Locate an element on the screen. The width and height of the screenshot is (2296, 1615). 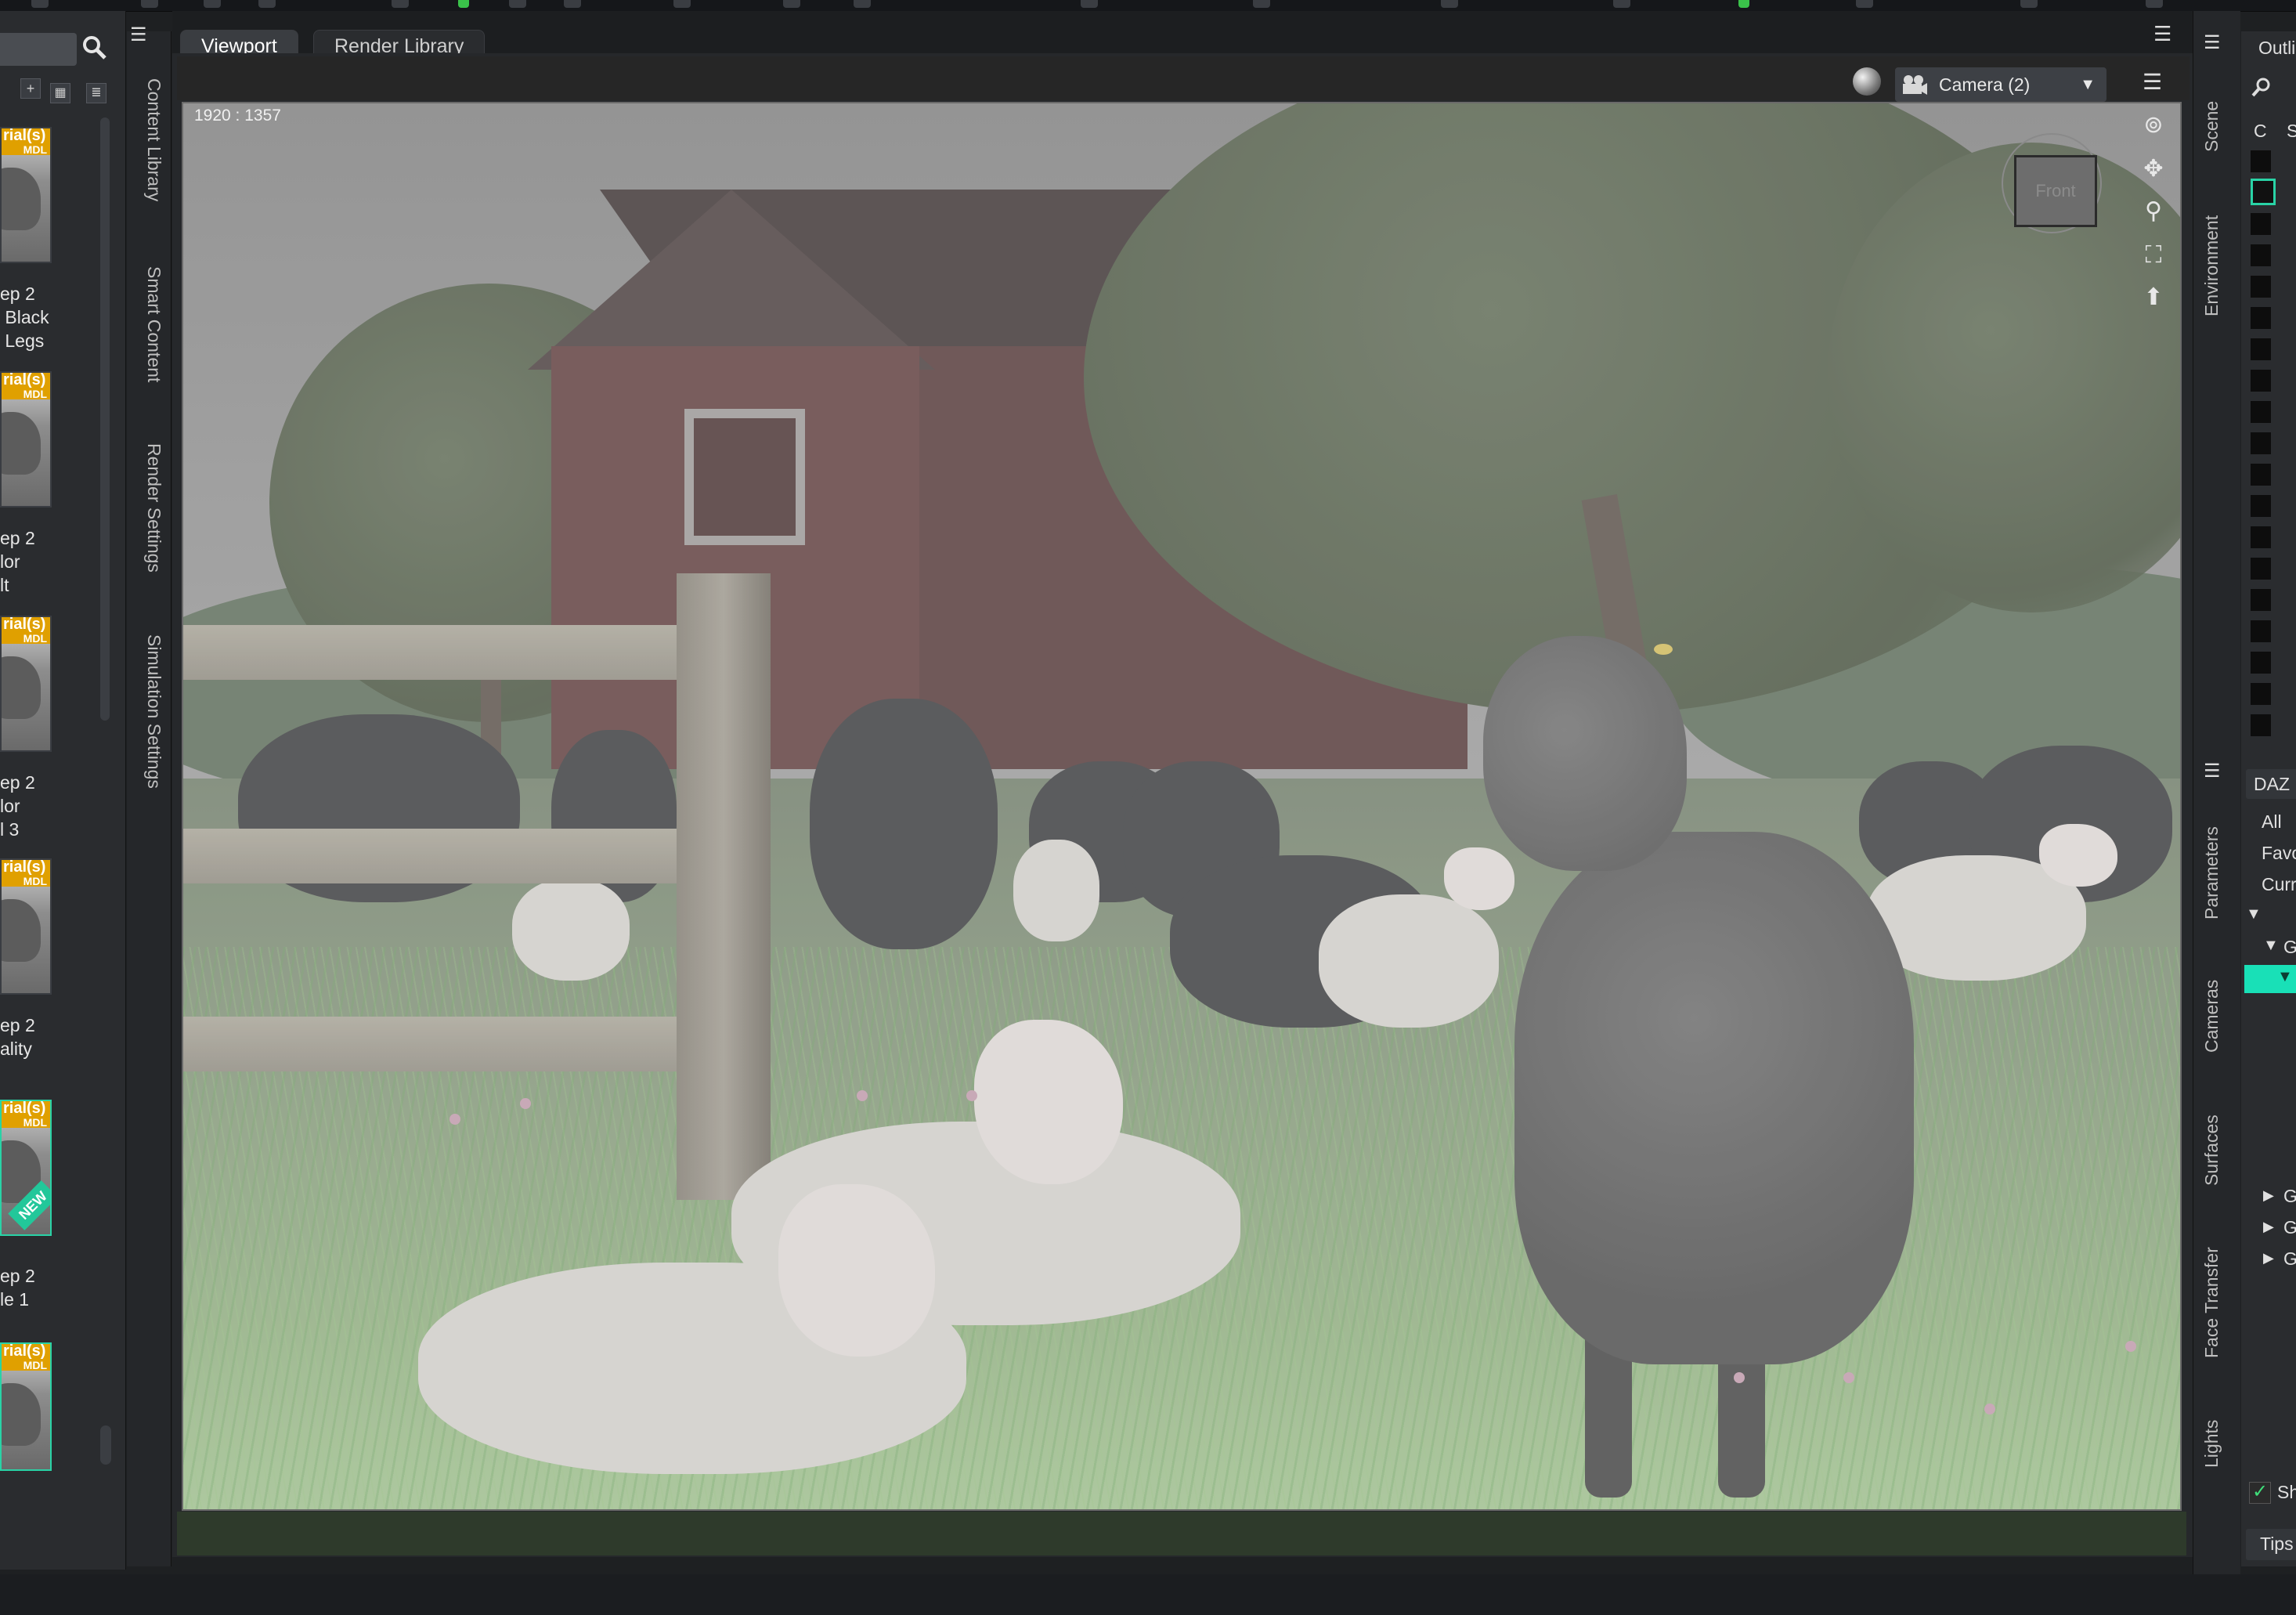
draw-style-icon is located at coordinates (1867, 81).